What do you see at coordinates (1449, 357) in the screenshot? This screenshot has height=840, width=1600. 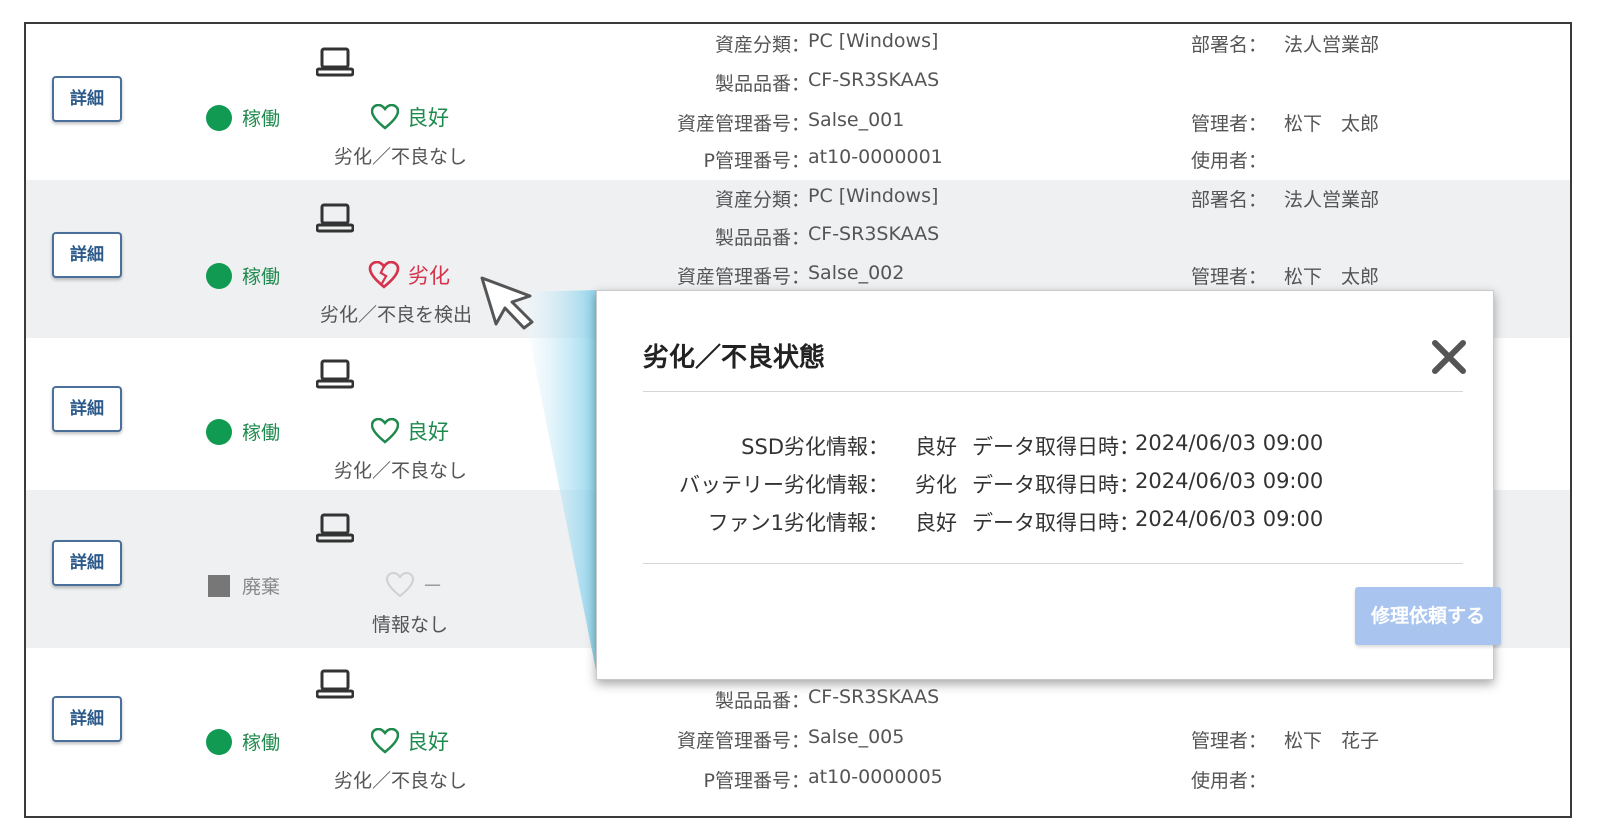 I see `close-icon` at bounding box center [1449, 357].